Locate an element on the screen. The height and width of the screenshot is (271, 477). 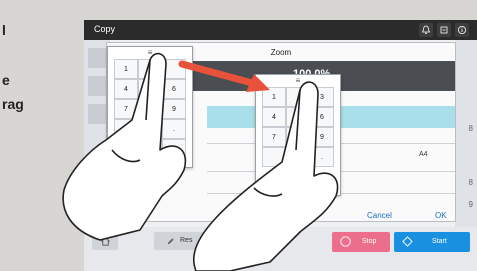
home-button is located at coordinates (105, 241).